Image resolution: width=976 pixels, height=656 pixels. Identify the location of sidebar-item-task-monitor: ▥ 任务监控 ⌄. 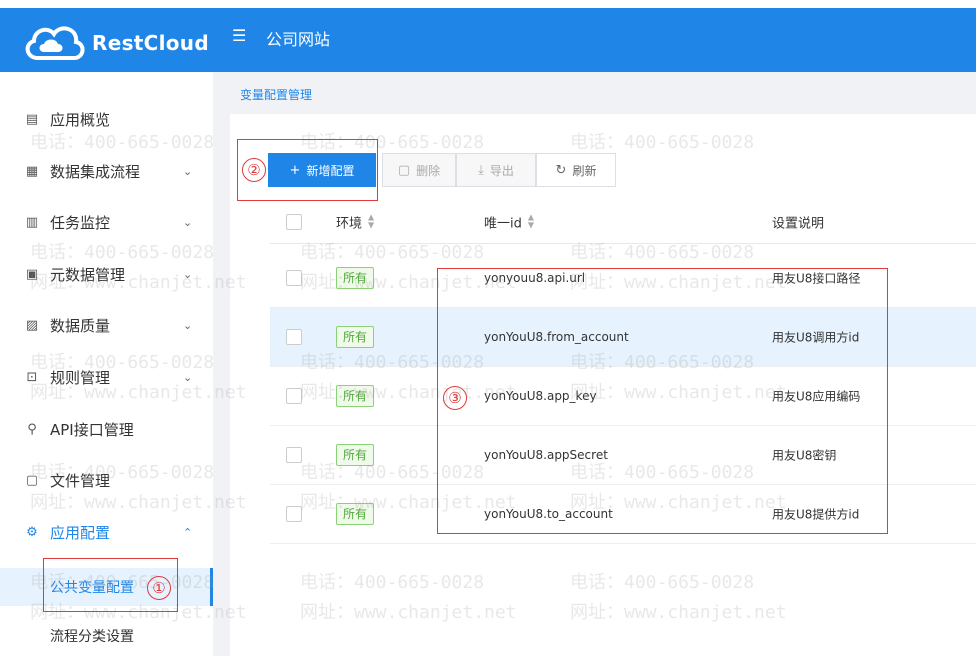
(106, 222).